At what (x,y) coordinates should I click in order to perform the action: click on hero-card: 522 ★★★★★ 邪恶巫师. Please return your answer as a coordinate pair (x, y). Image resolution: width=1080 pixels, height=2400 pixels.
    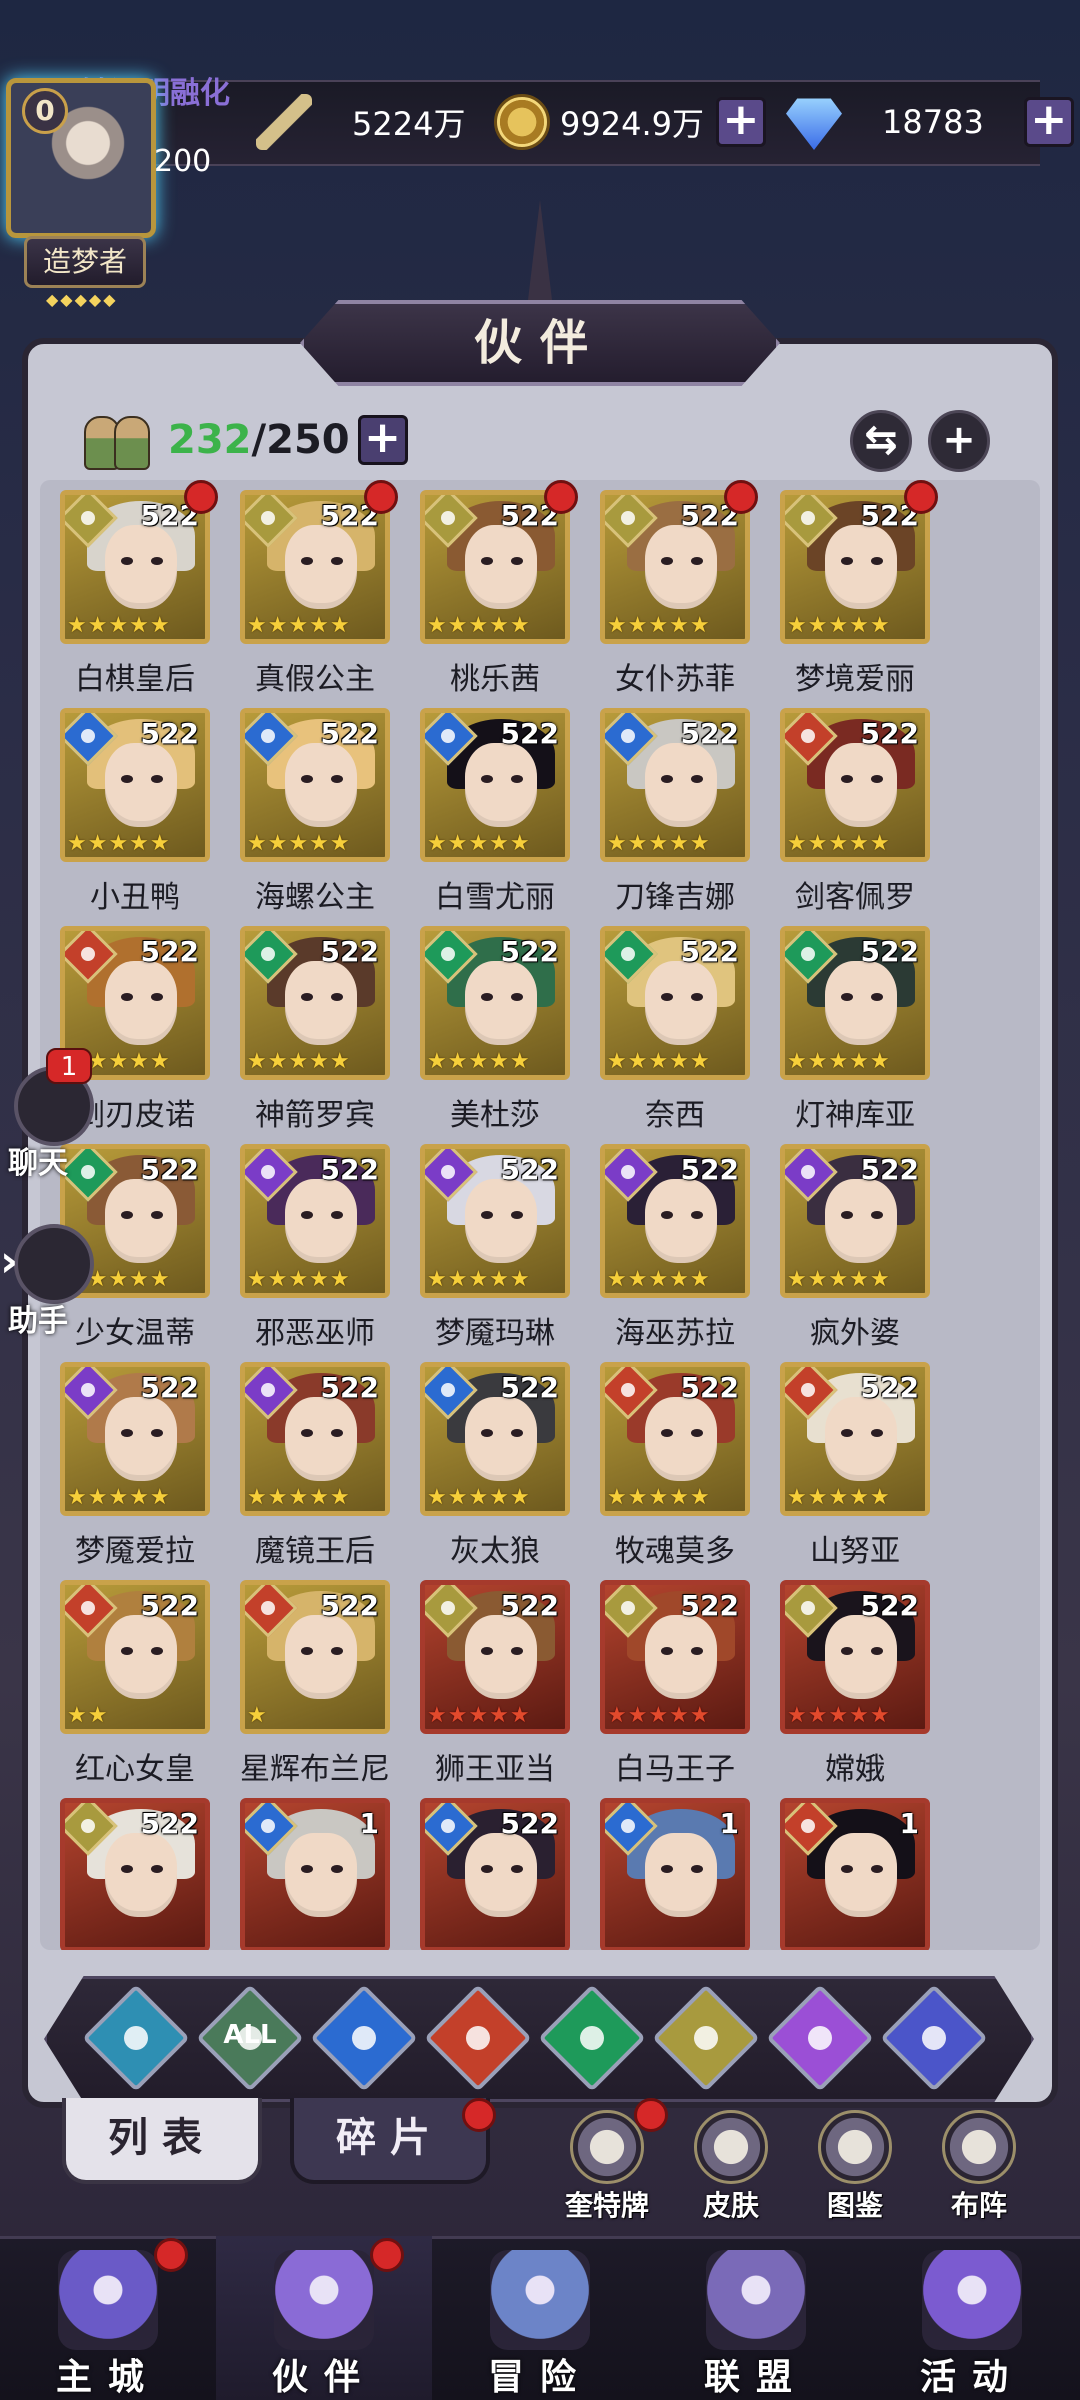
    Looking at the image, I should click on (315, 1242).